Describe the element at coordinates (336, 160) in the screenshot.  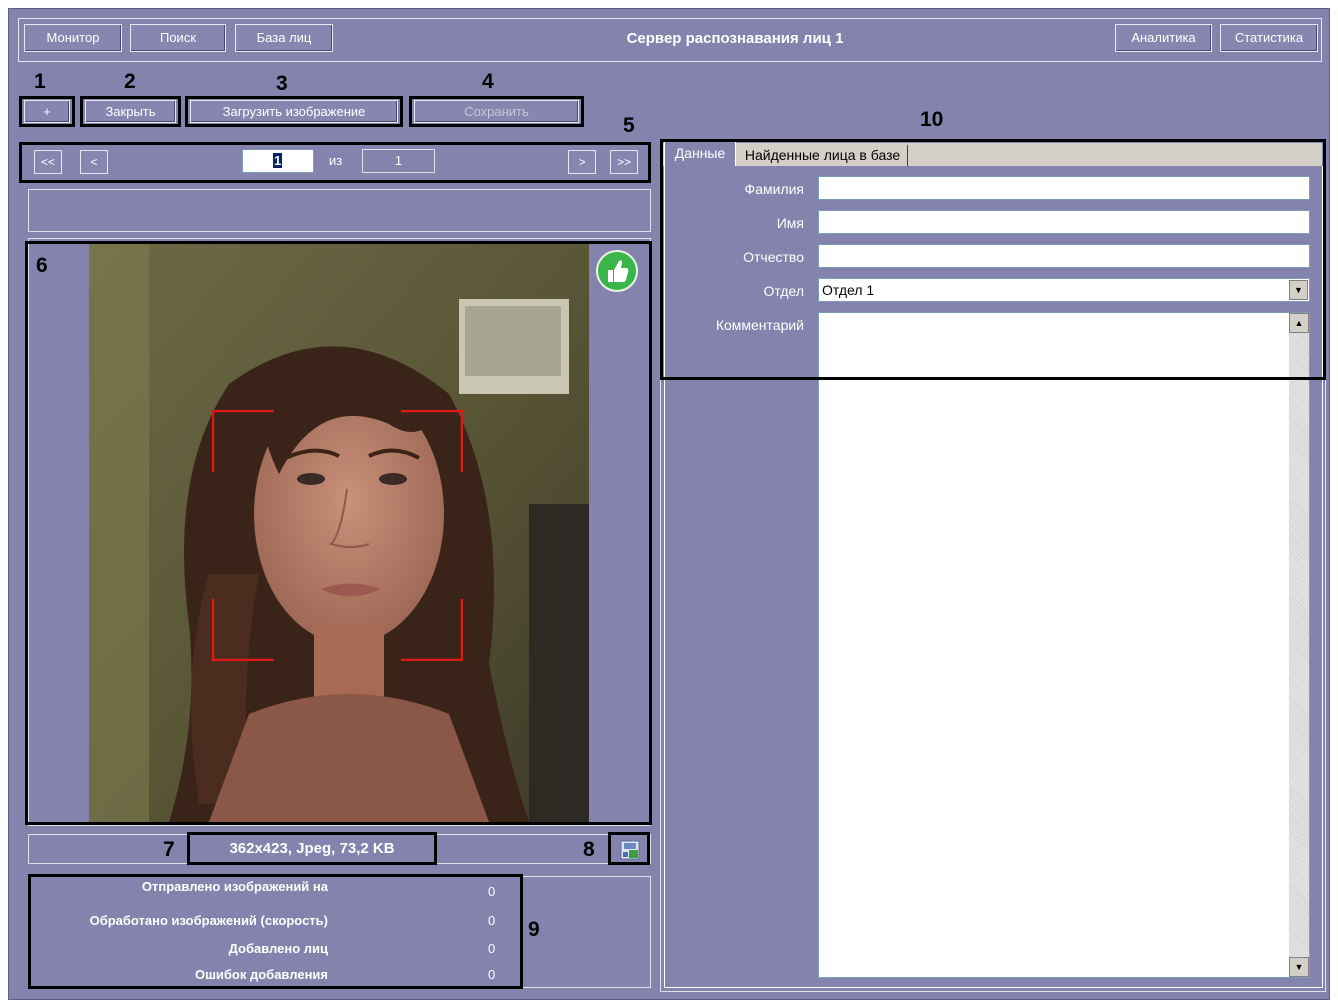
I see `of-label: из` at that location.